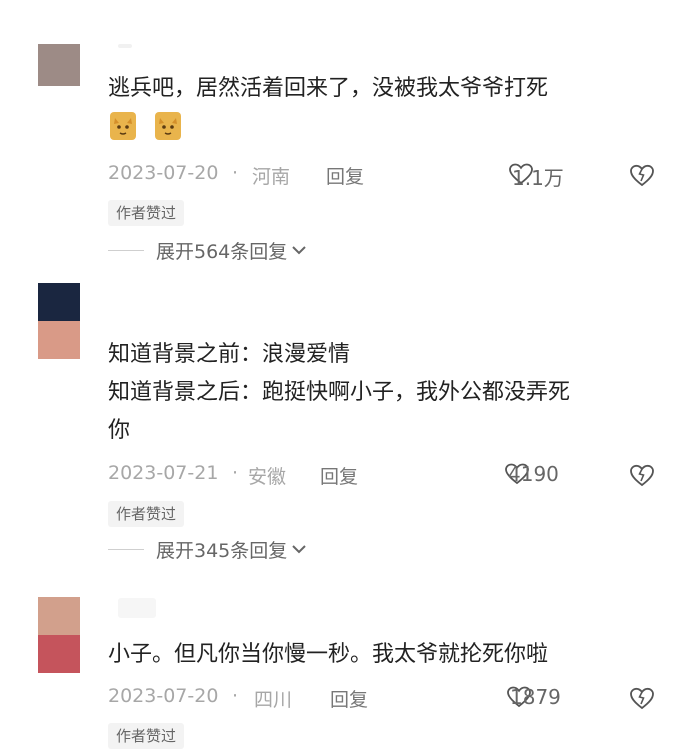  I want to click on comment-line: 你, so click(119, 430).